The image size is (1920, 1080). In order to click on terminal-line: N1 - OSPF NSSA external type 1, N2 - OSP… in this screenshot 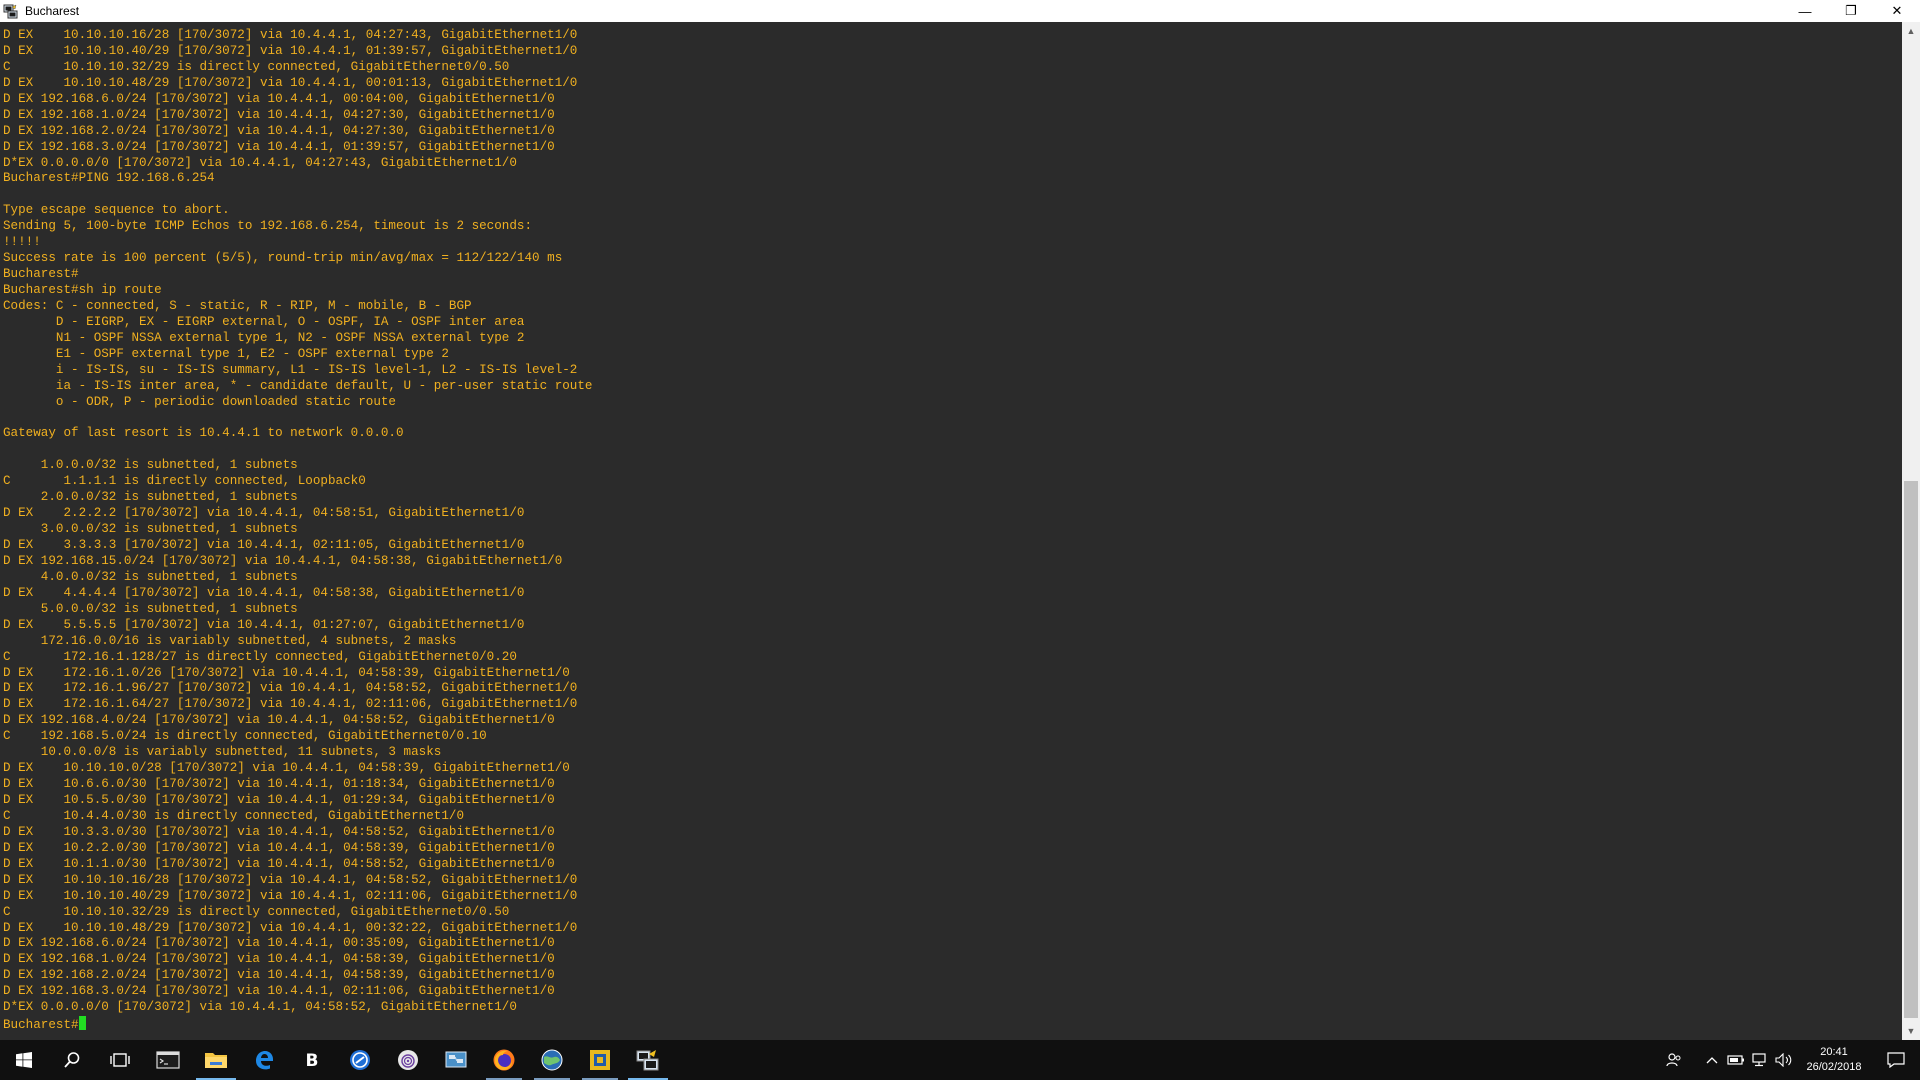, I will do `click(264, 337)`.